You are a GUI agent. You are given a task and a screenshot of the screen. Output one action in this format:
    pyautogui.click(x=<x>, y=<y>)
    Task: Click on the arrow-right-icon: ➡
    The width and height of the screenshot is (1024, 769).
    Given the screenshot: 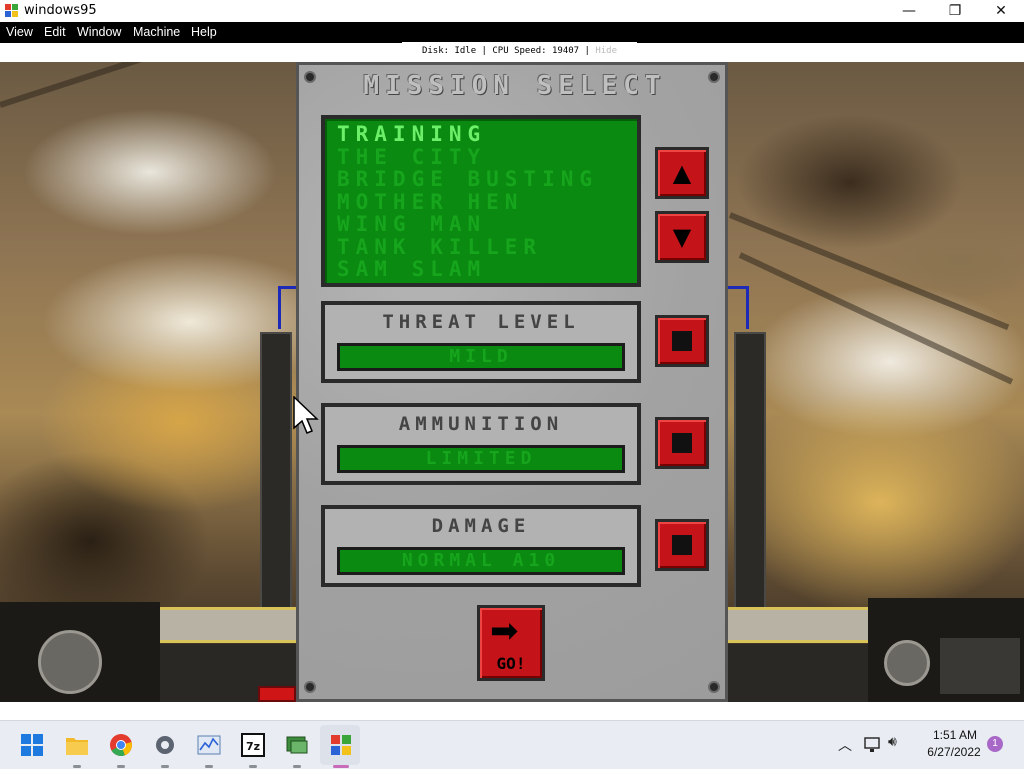 What is the action you would take?
    pyautogui.click(x=504, y=631)
    